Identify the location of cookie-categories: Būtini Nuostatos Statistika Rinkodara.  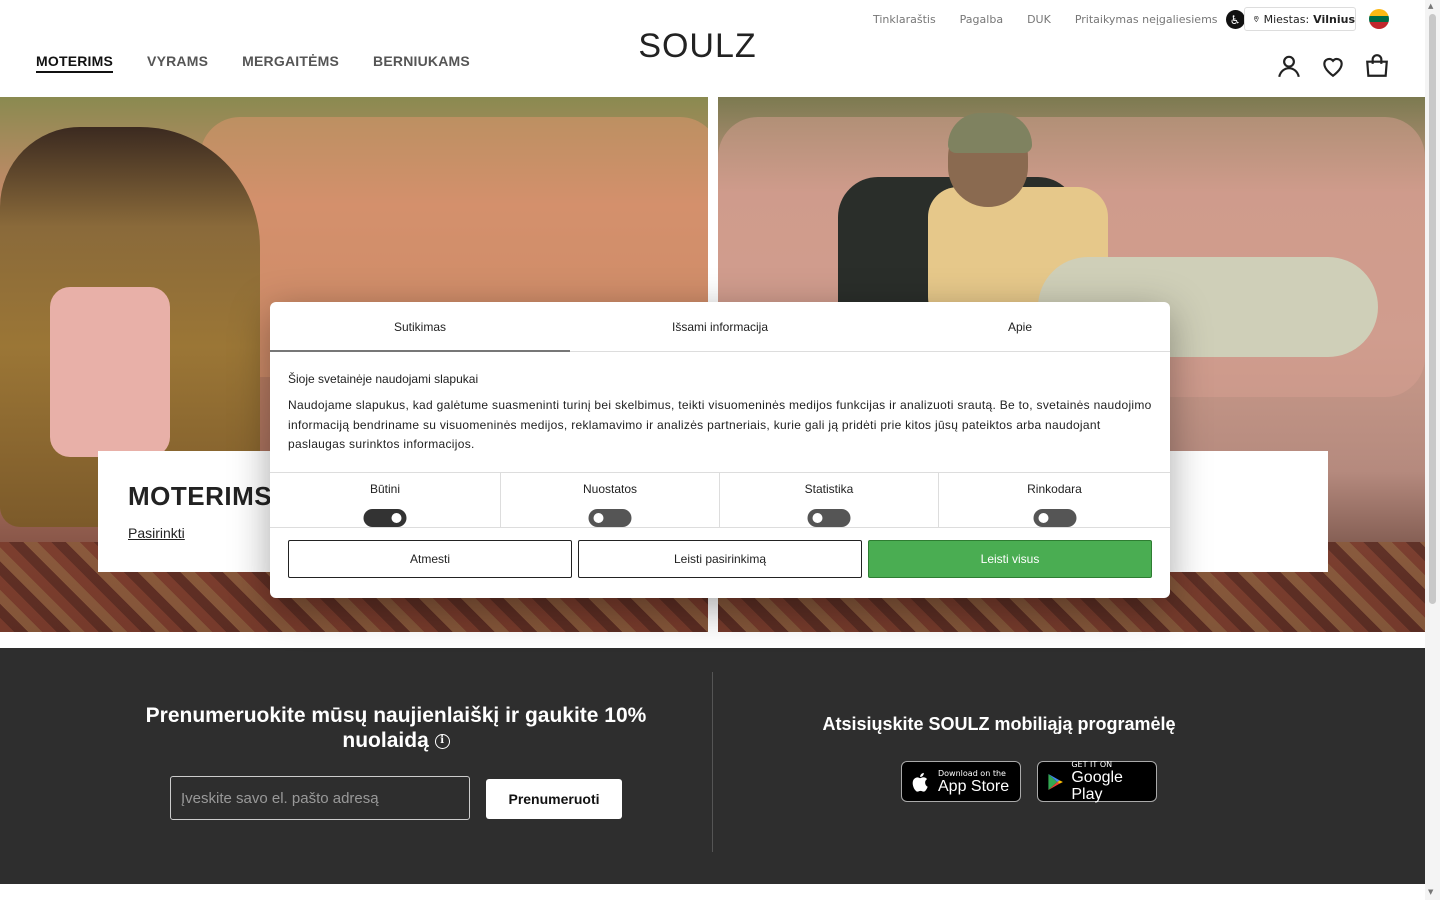
(720, 500).